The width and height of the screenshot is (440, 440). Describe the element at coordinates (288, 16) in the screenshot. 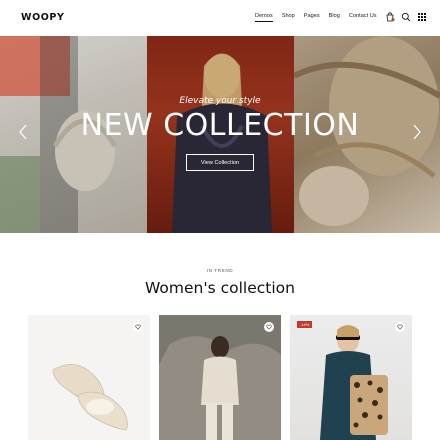

I see `nav-shop: Shop` at that location.